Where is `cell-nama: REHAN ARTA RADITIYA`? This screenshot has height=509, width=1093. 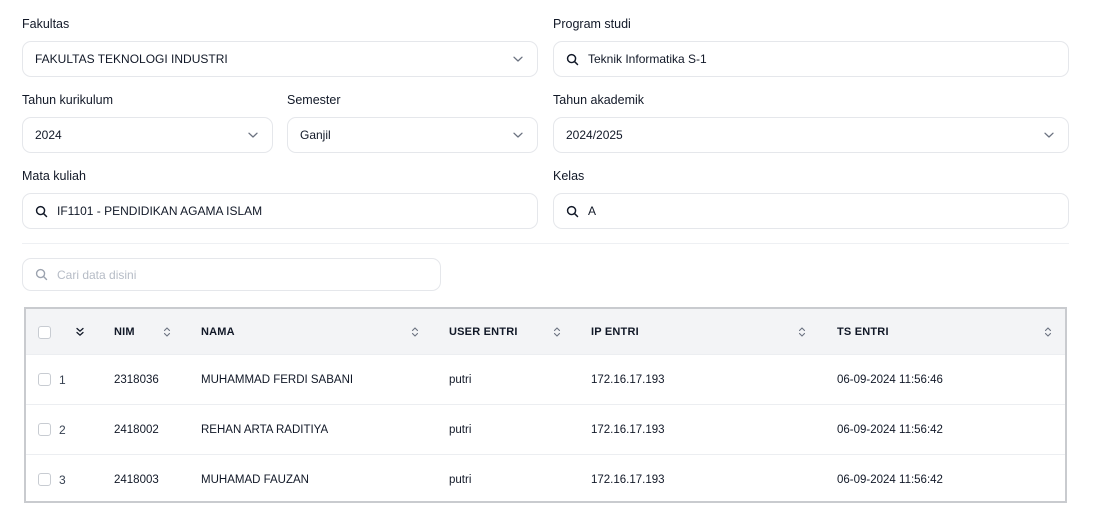
cell-nama: REHAN ARTA RADITIYA is located at coordinates (265, 429).